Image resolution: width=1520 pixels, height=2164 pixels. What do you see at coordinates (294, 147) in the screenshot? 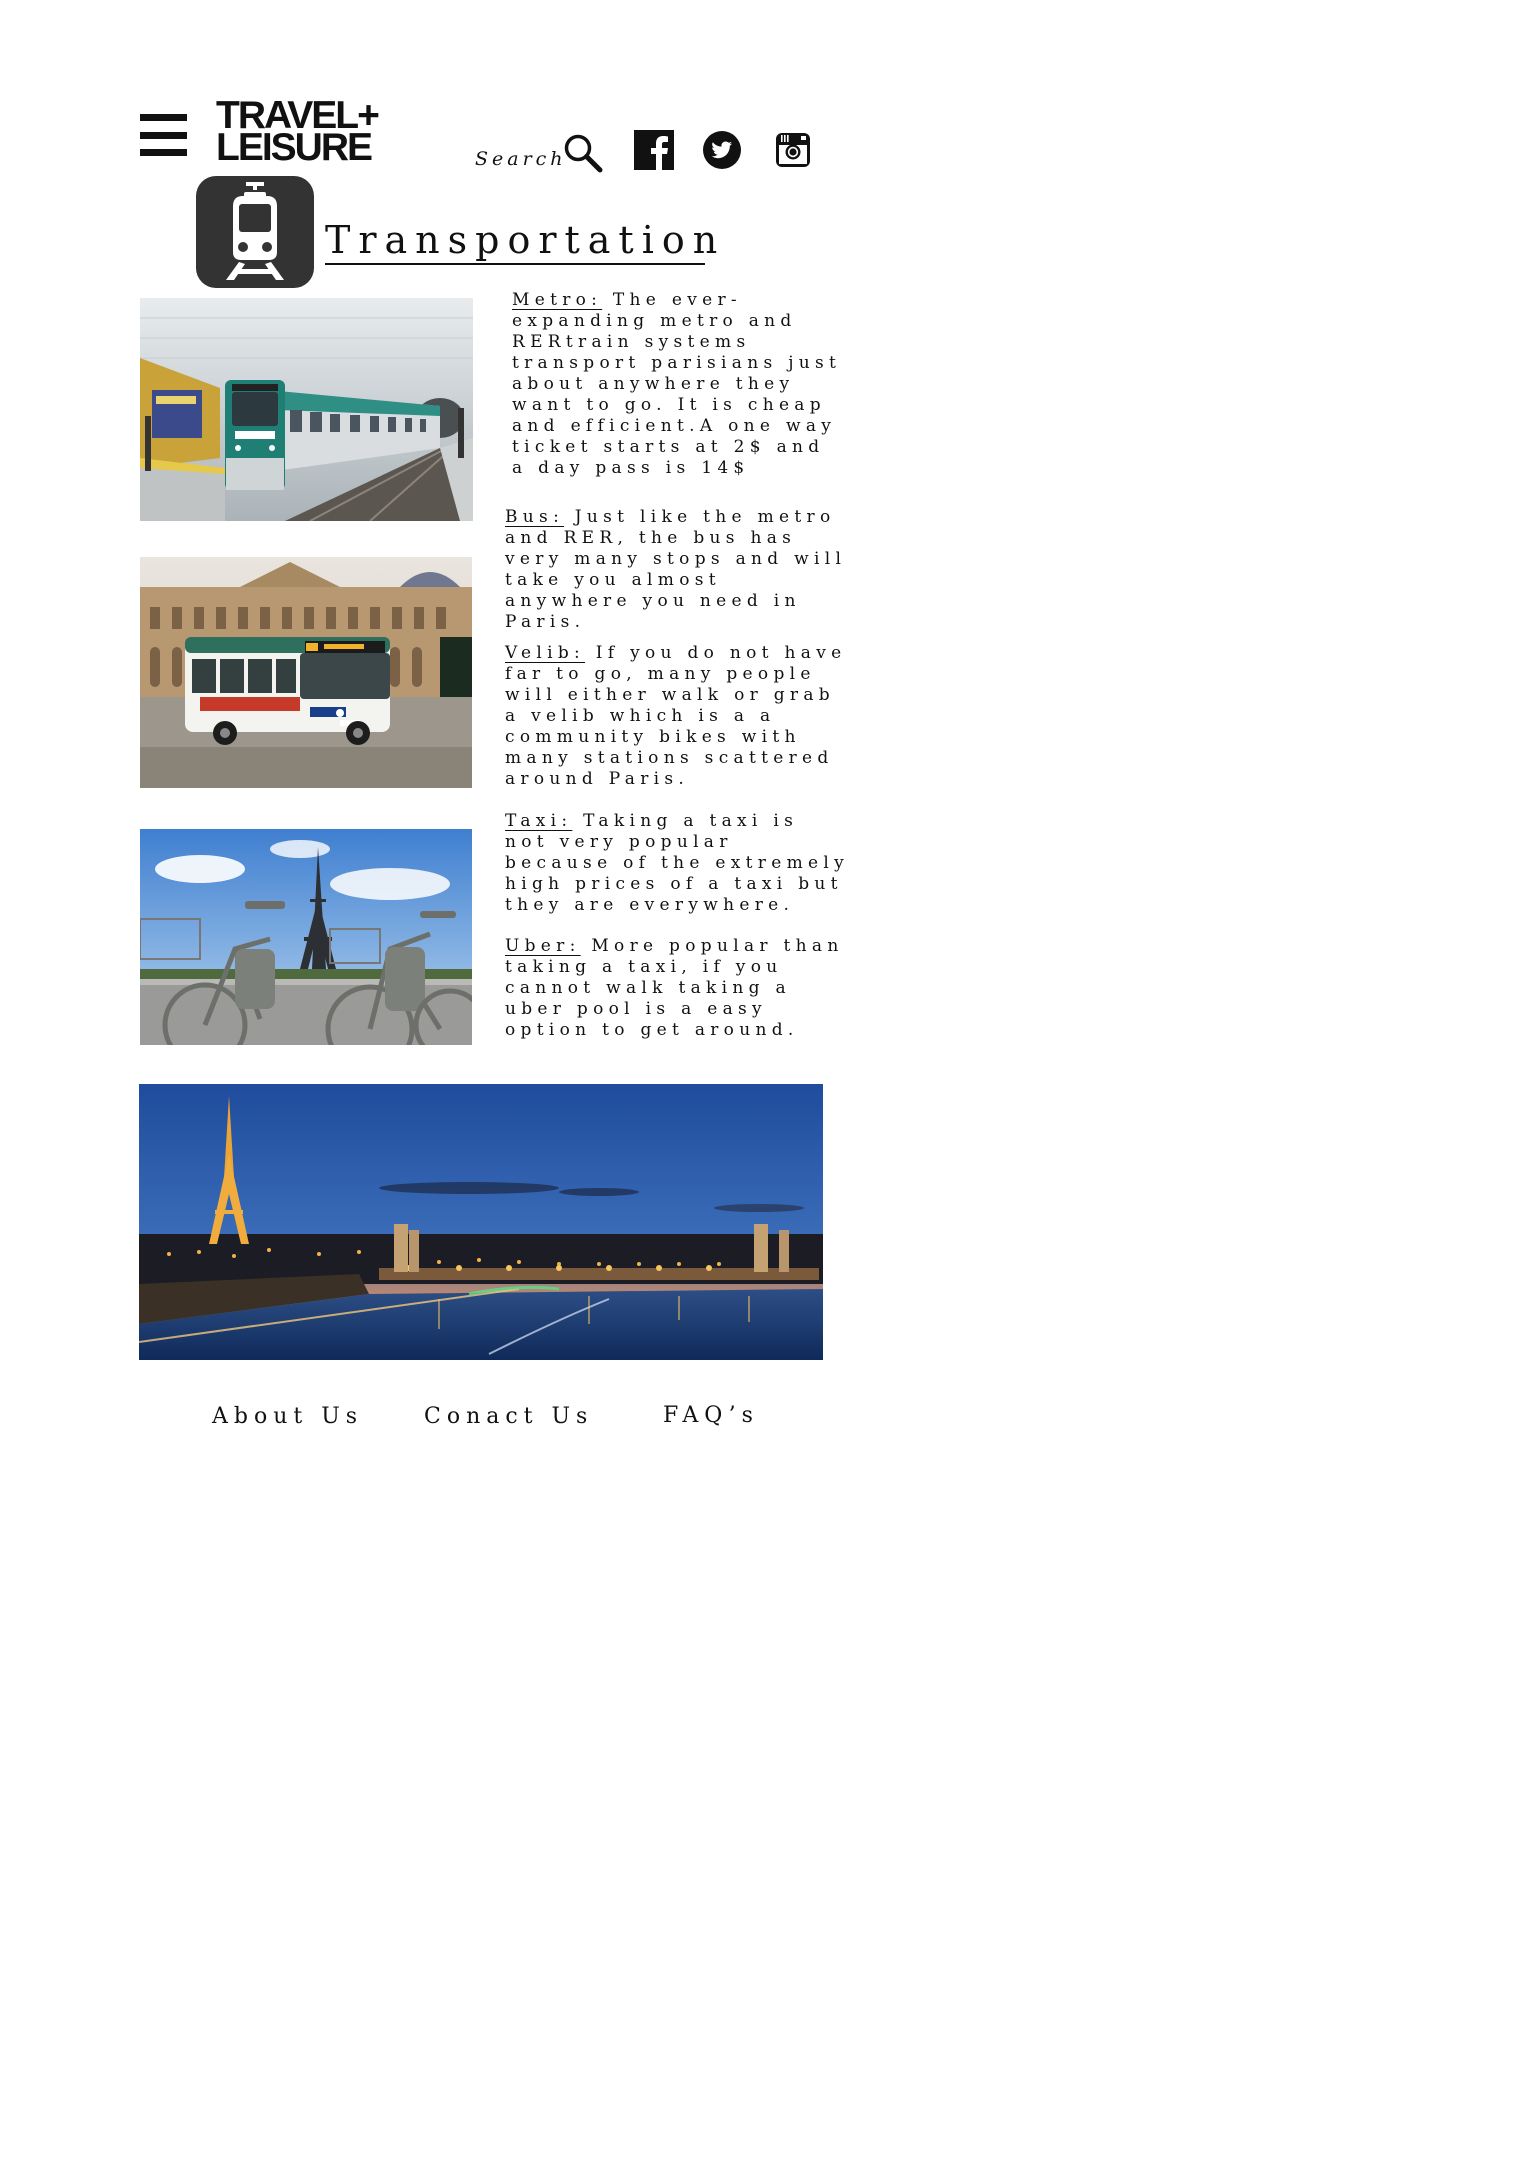
I see `logo-line-2: LEISURE` at bounding box center [294, 147].